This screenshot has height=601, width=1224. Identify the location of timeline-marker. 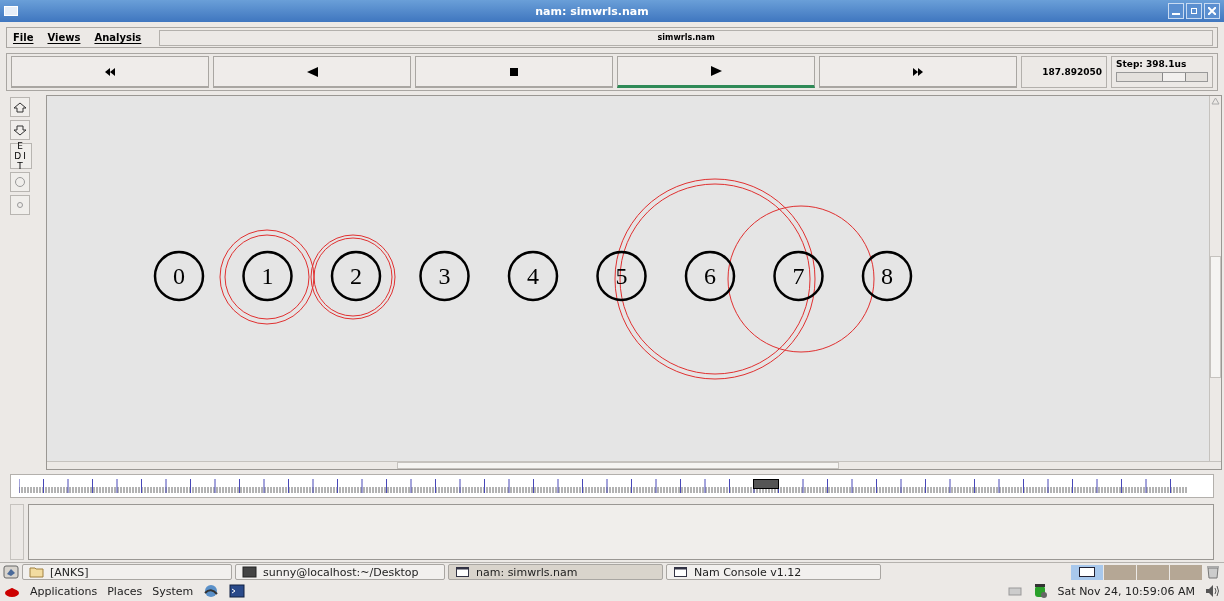
(766, 484).